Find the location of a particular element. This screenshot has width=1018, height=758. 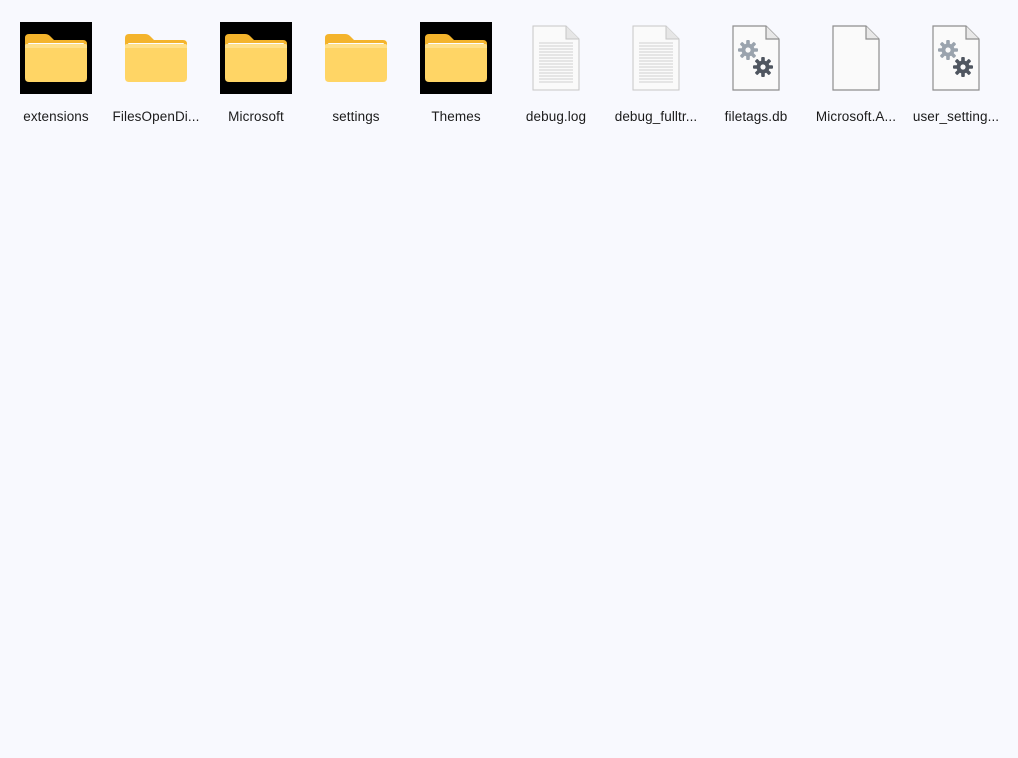

file-name: Microsoft is located at coordinates (256, 116).